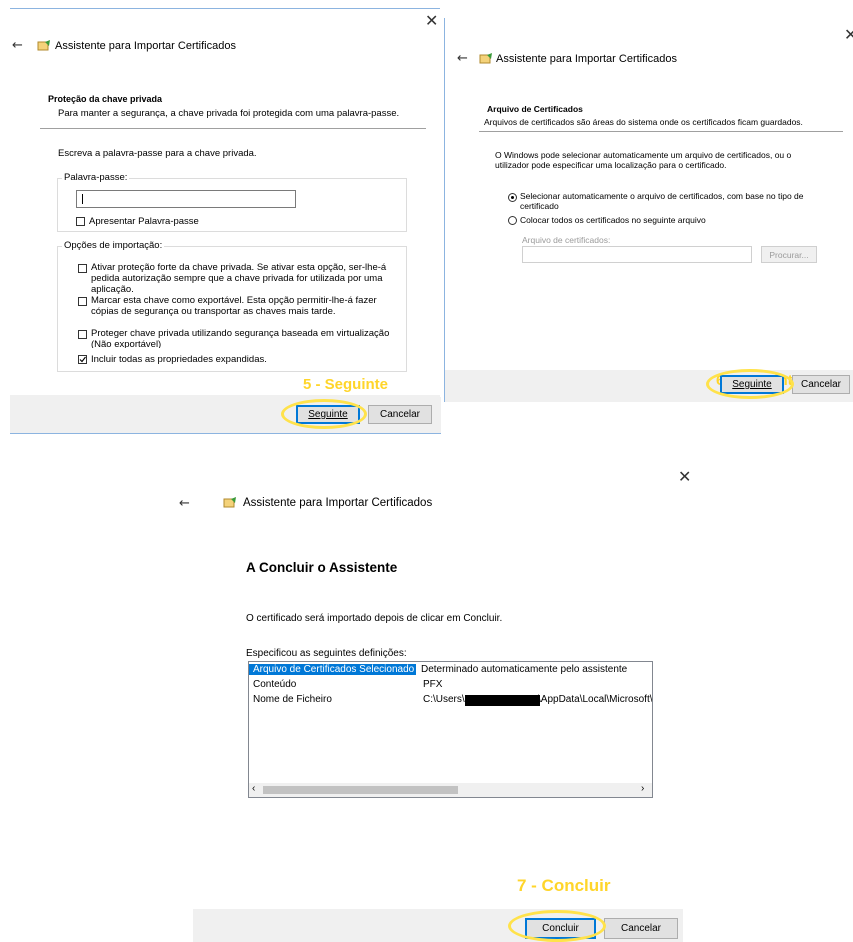 This screenshot has height=942, width=853. What do you see at coordinates (512, 220) in the screenshot?
I see `manual-store-radio` at bounding box center [512, 220].